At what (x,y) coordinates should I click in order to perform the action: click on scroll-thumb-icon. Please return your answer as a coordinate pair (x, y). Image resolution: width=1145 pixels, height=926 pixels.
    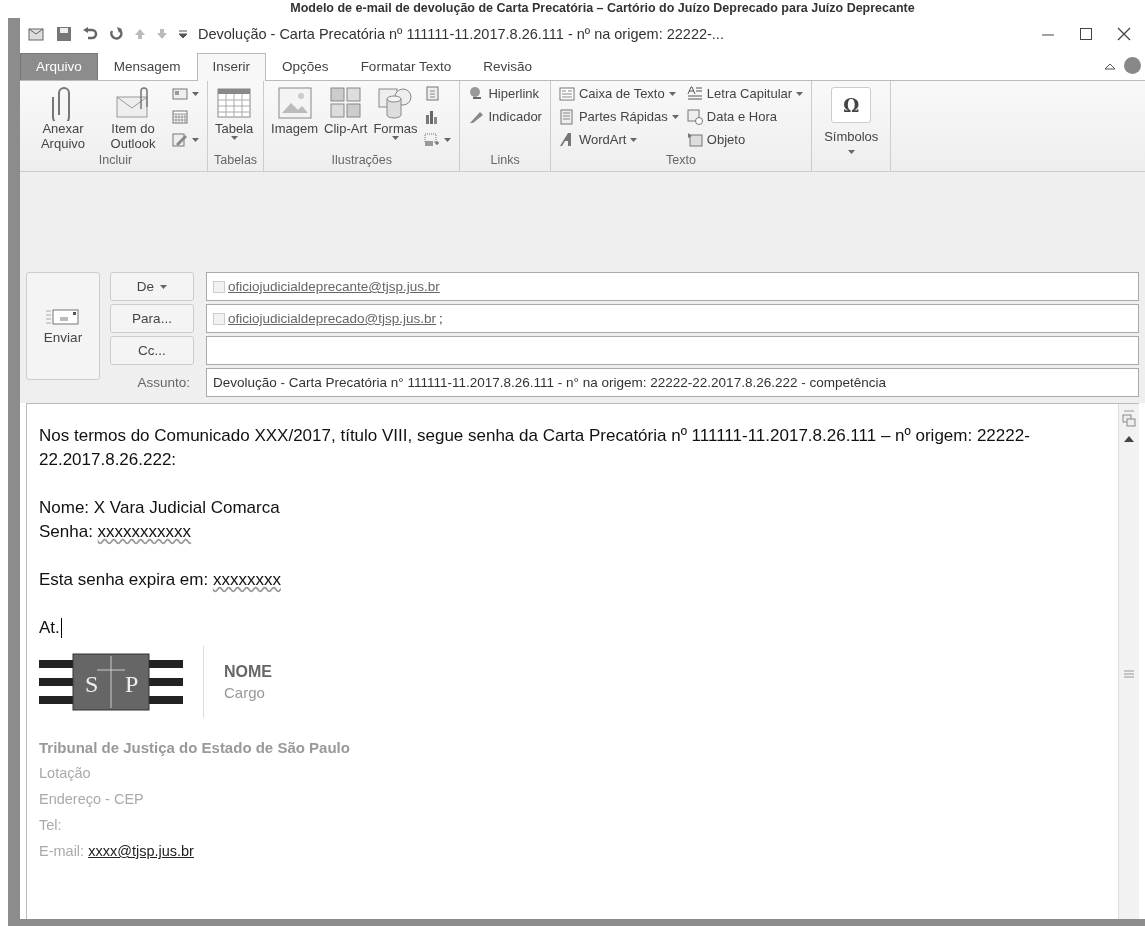
    Looking at the image, I should click on (1129, 674).